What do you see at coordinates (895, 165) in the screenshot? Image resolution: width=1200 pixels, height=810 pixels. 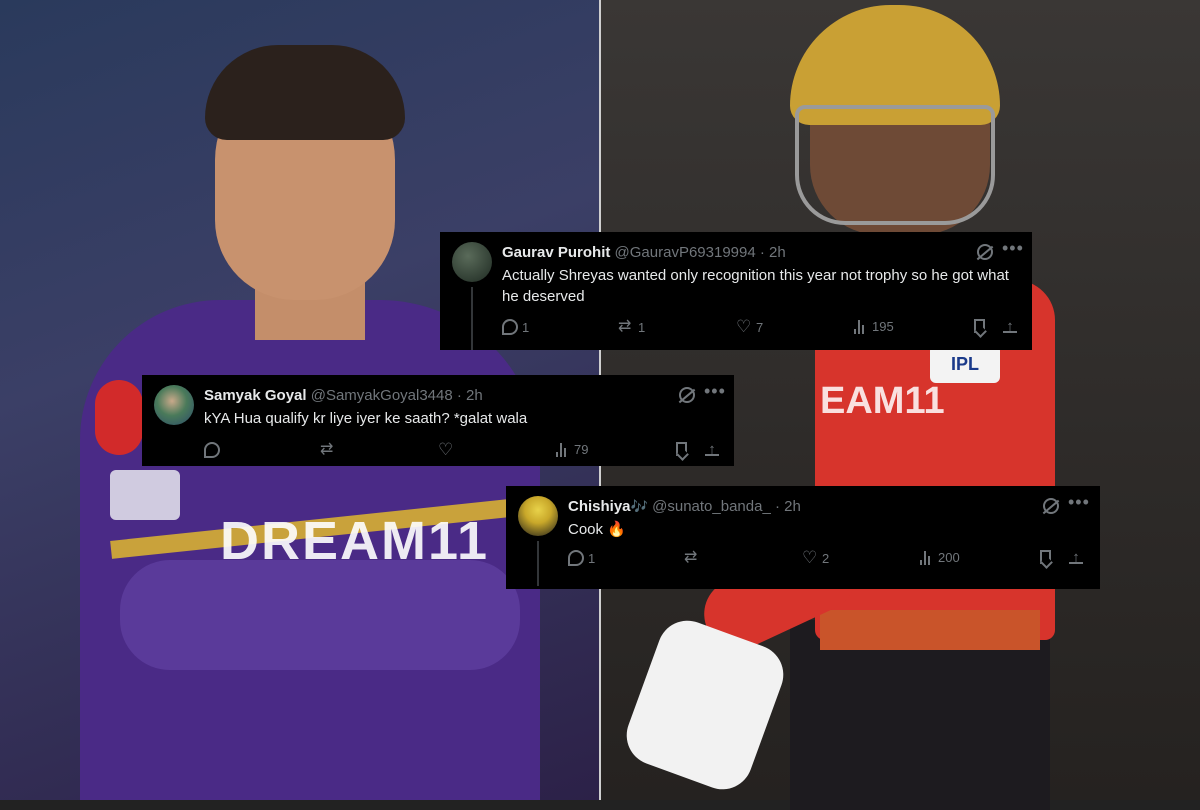 I see `helmet-grill` at bounding box center [895, 165].